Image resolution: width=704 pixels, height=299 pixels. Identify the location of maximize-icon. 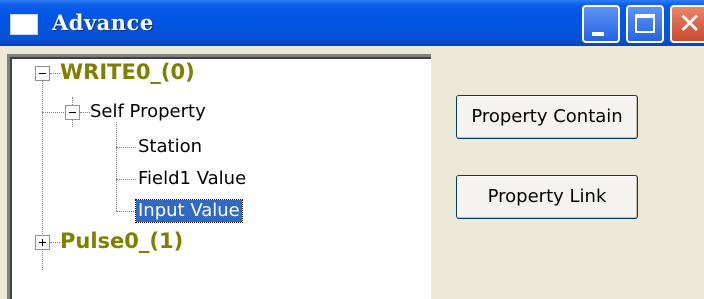
(645, 23).